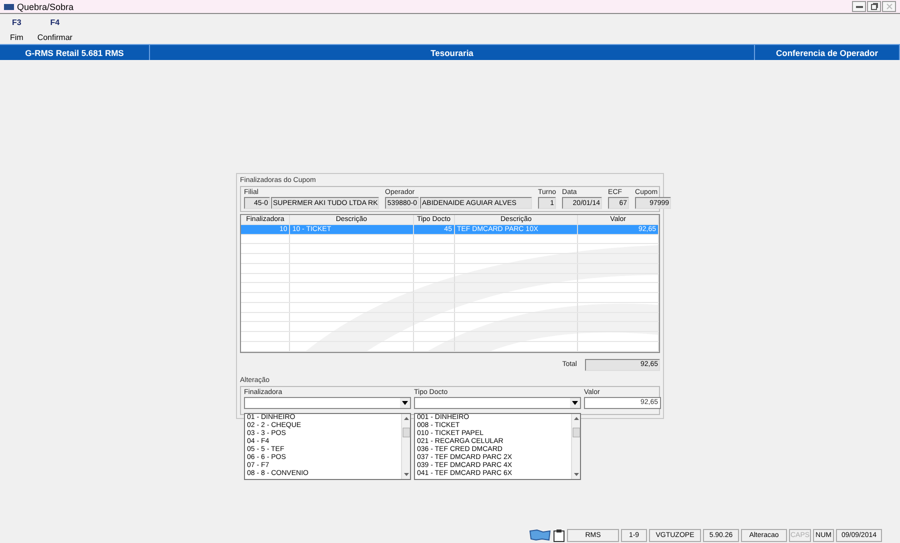 This screenshot has height=543, width=900. I want to click on minimize-button, so click(859, 6).